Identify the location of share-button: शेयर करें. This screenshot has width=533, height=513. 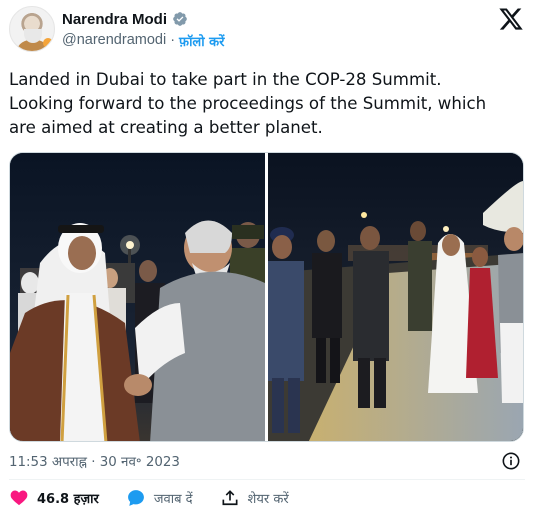
(254, 498).